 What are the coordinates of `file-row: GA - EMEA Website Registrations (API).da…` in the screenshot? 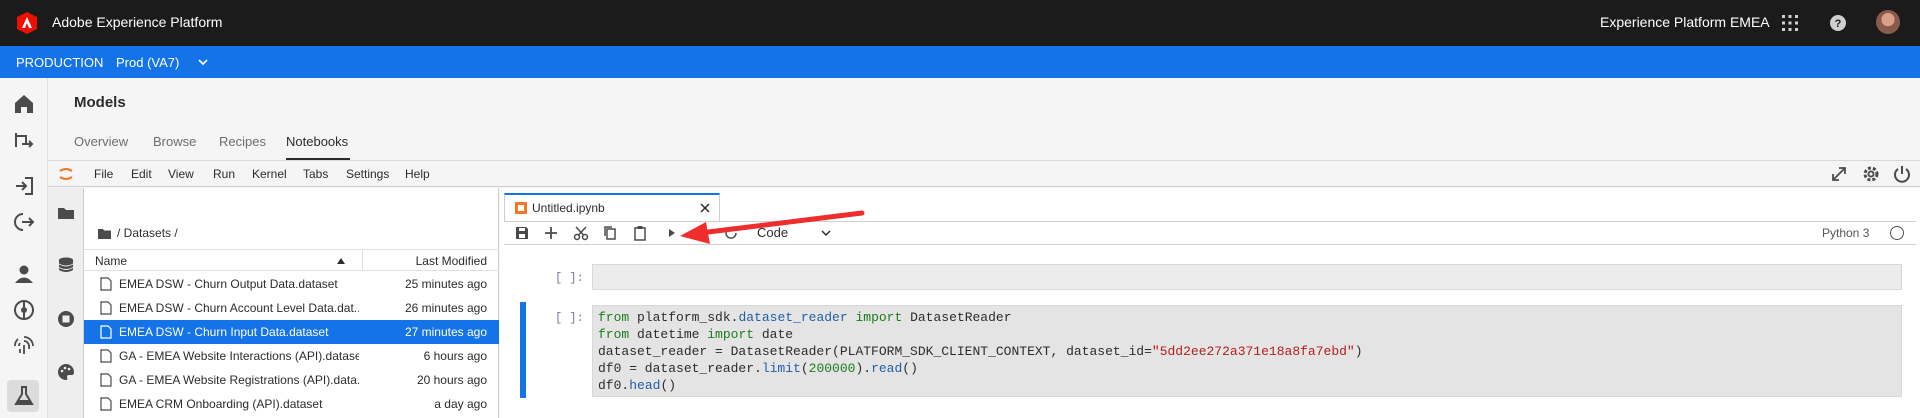 It's located at (291, 380).